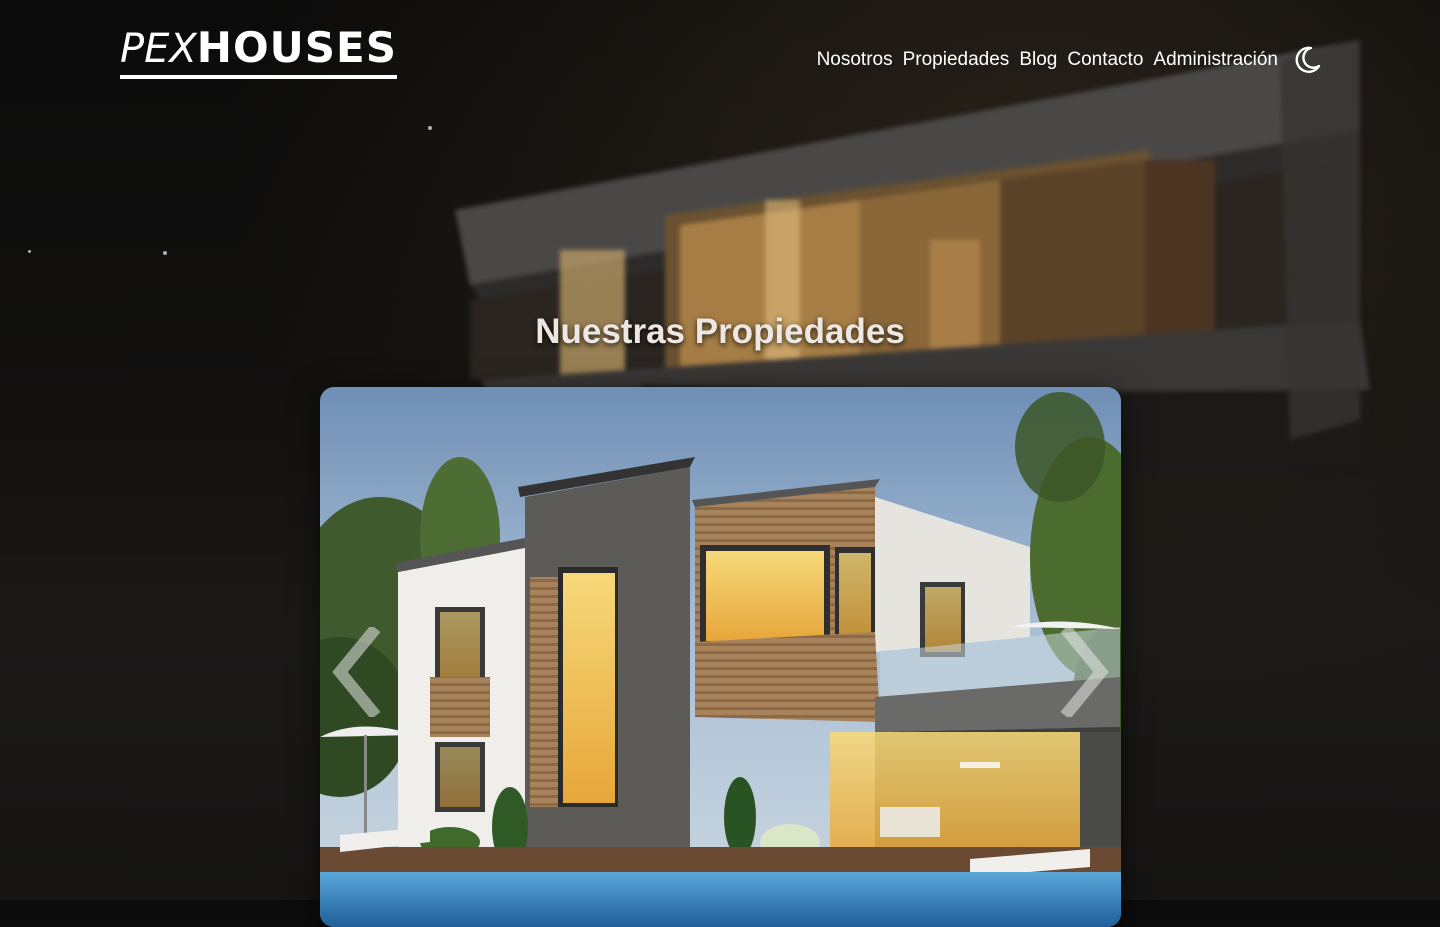 Image resolution: width=1440 pixels, height=927 pixels. What do you see at coordinates (720, 331) in the screenshot?
I see `page-title: Nuestras Propiedades` at bounding box center [720, 331].